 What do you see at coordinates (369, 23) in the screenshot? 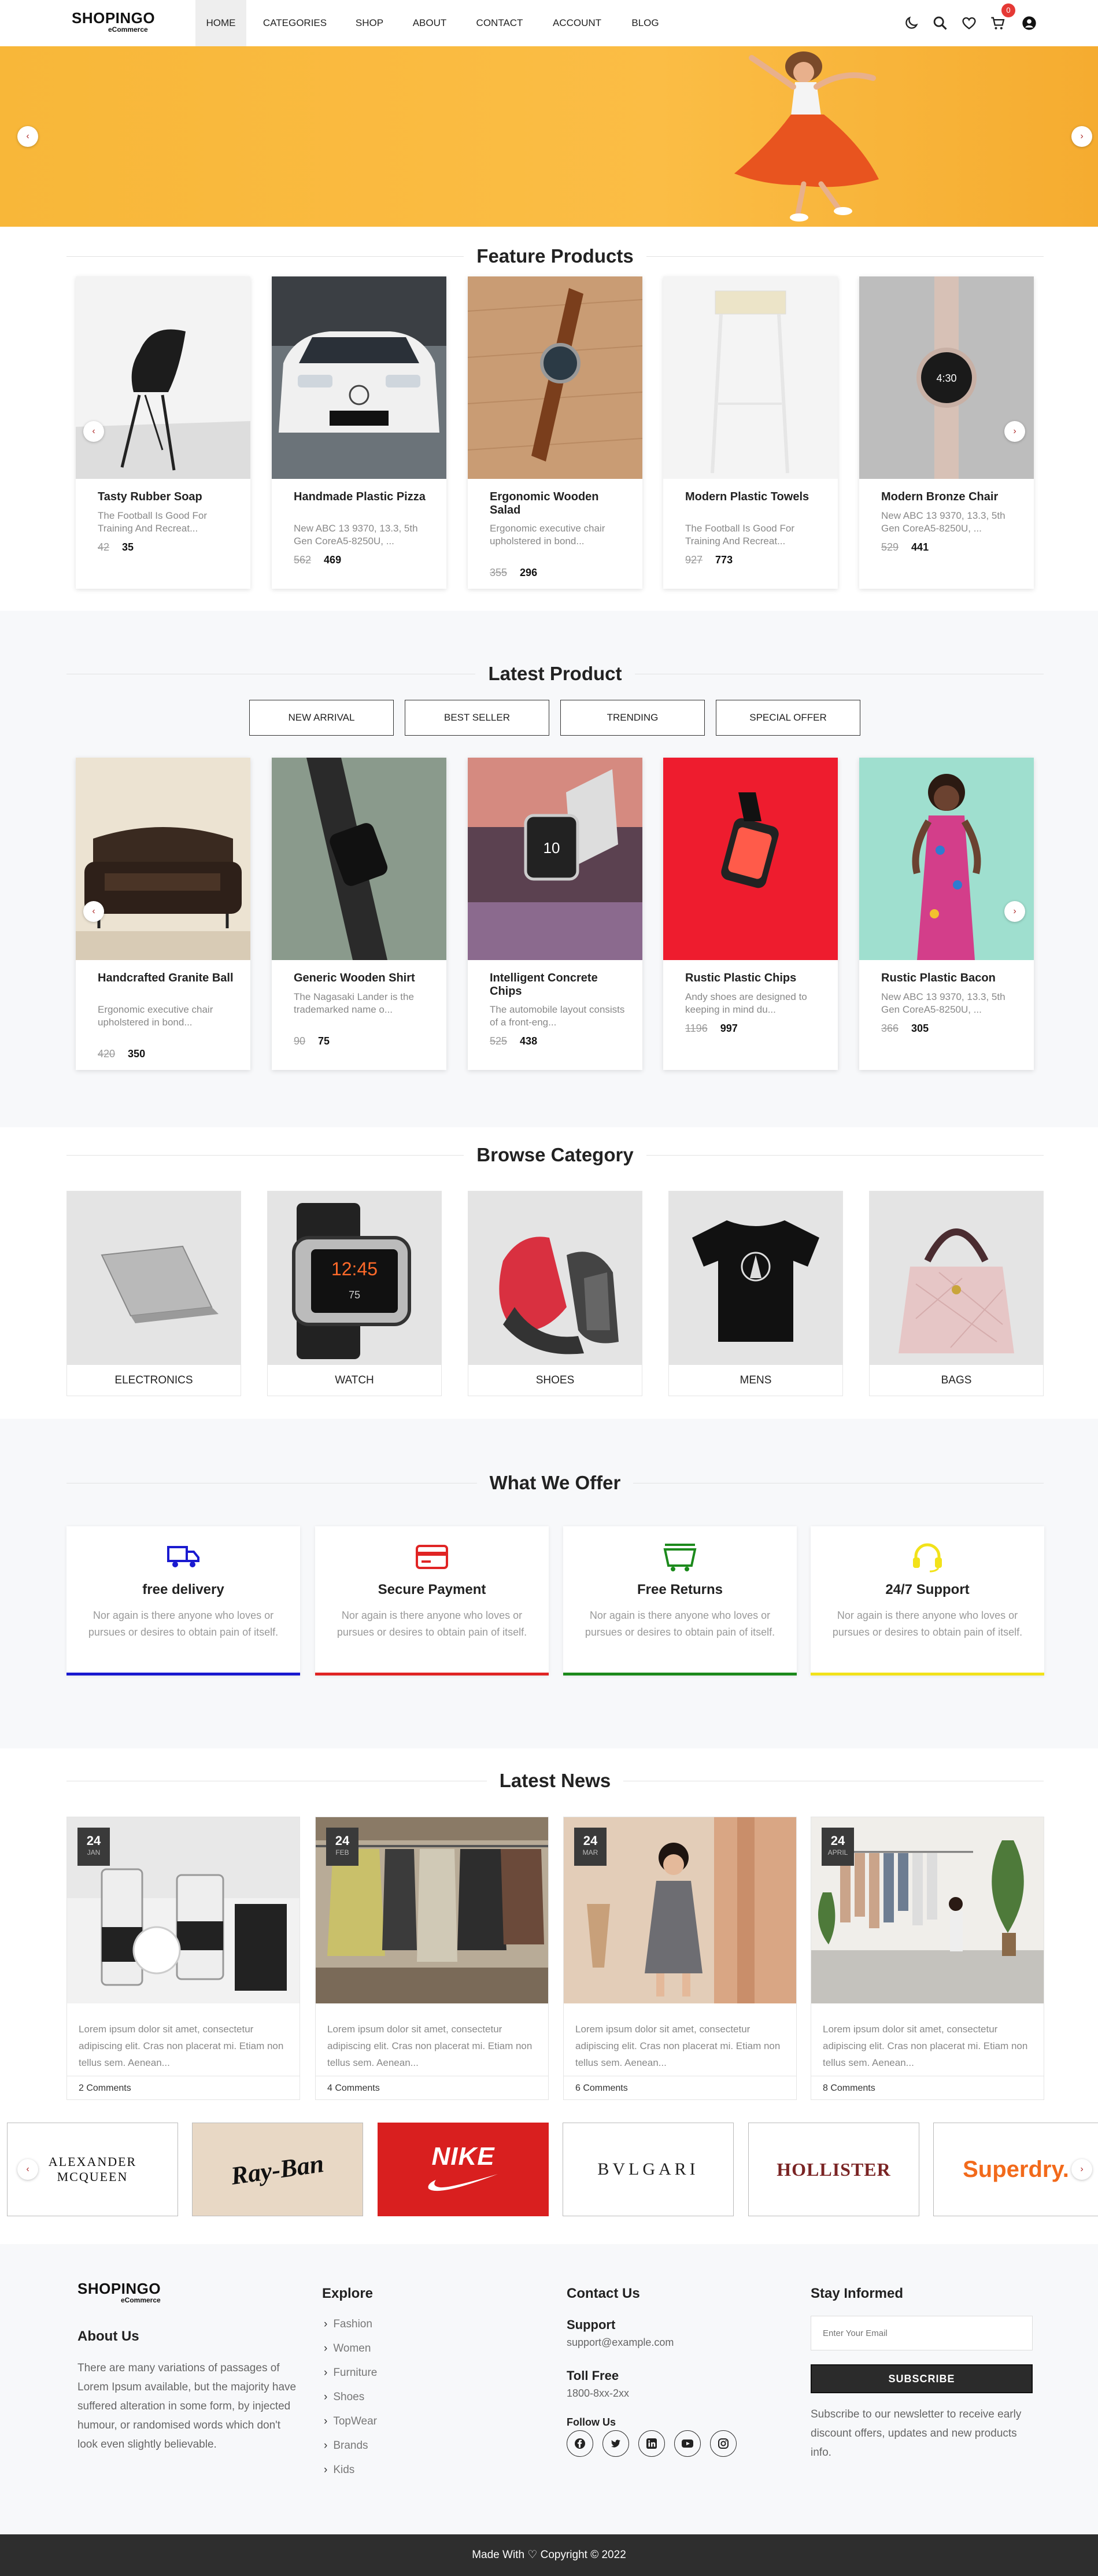
I see `nav-shop: SHOP` at bounding box center [369, 23].